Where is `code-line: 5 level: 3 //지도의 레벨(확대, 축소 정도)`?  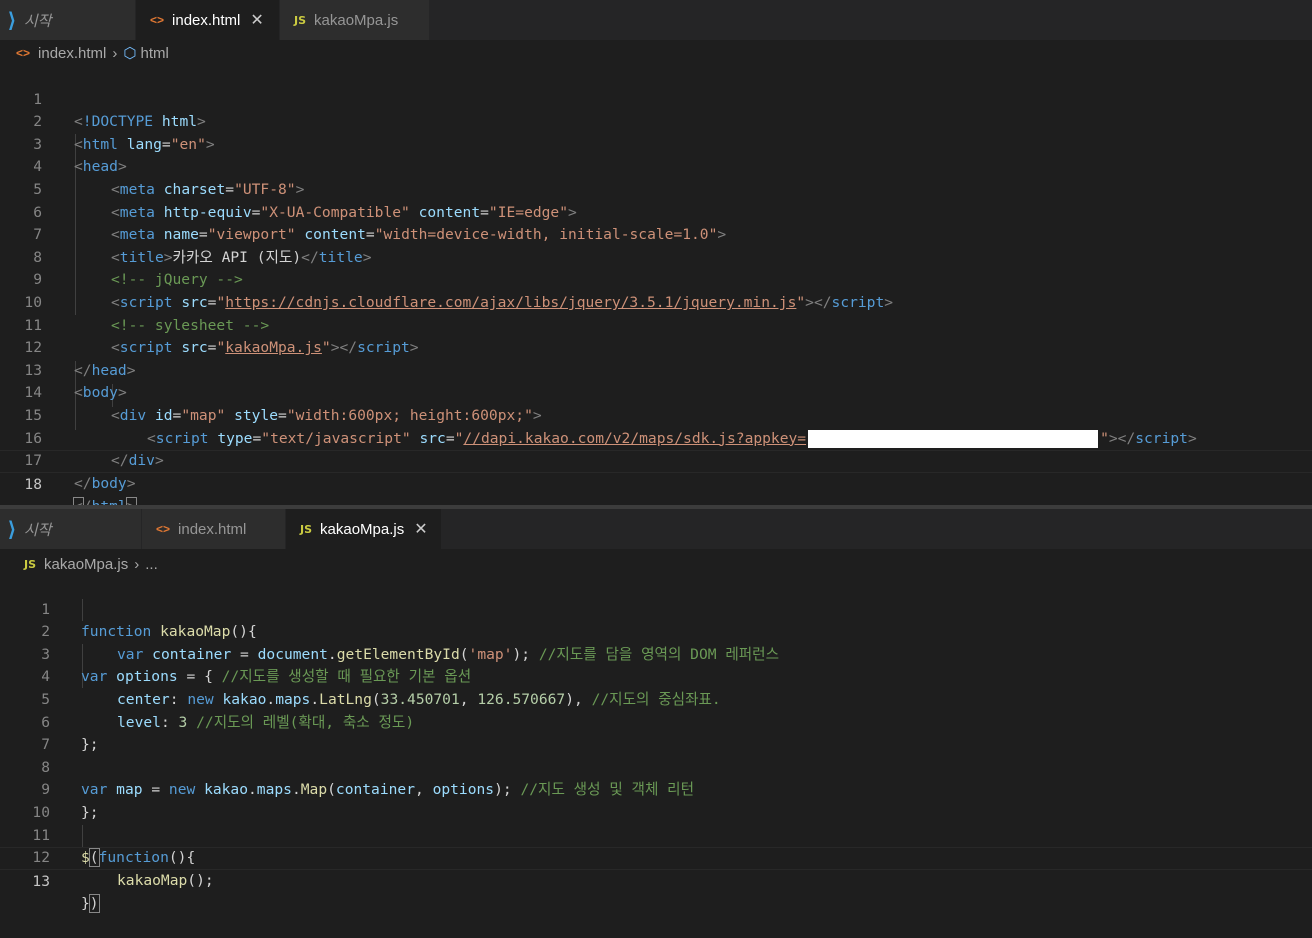 code-line: 5 level: 3 //지도의 레벨(확대, 축소 정도) is located at coordinates (656, 698).